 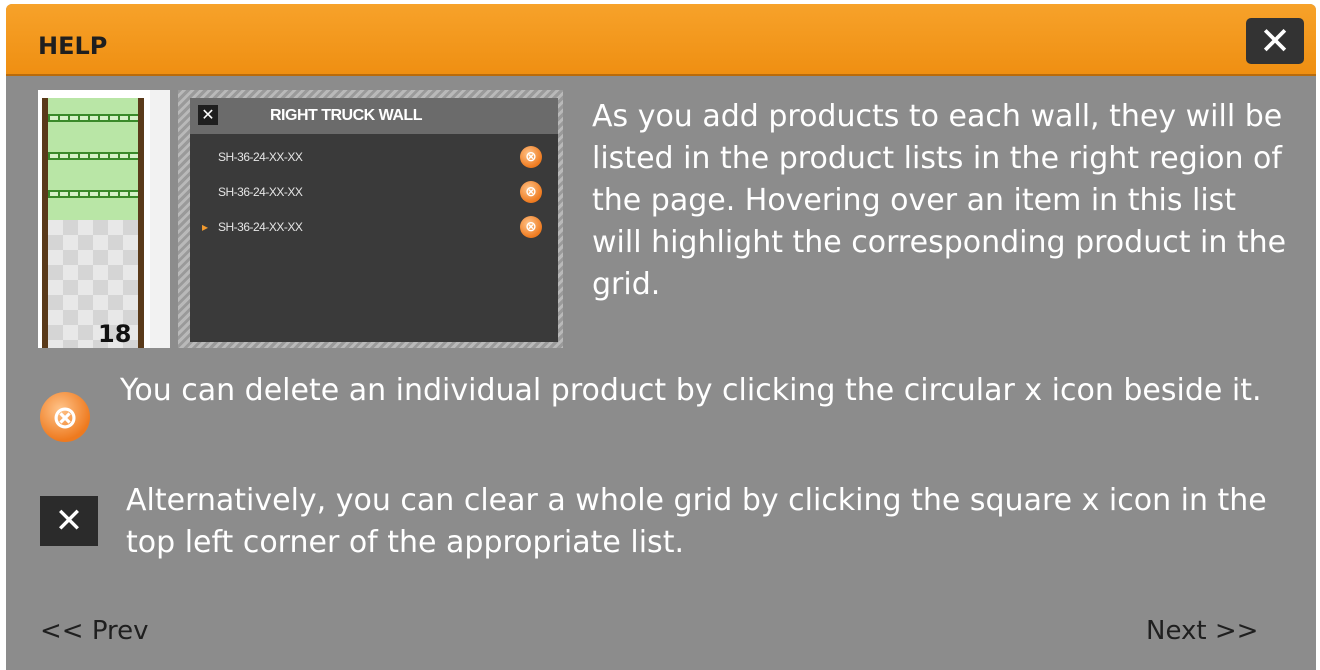 I want to click on prev-link: << Prev, so click(x=94, y=631).